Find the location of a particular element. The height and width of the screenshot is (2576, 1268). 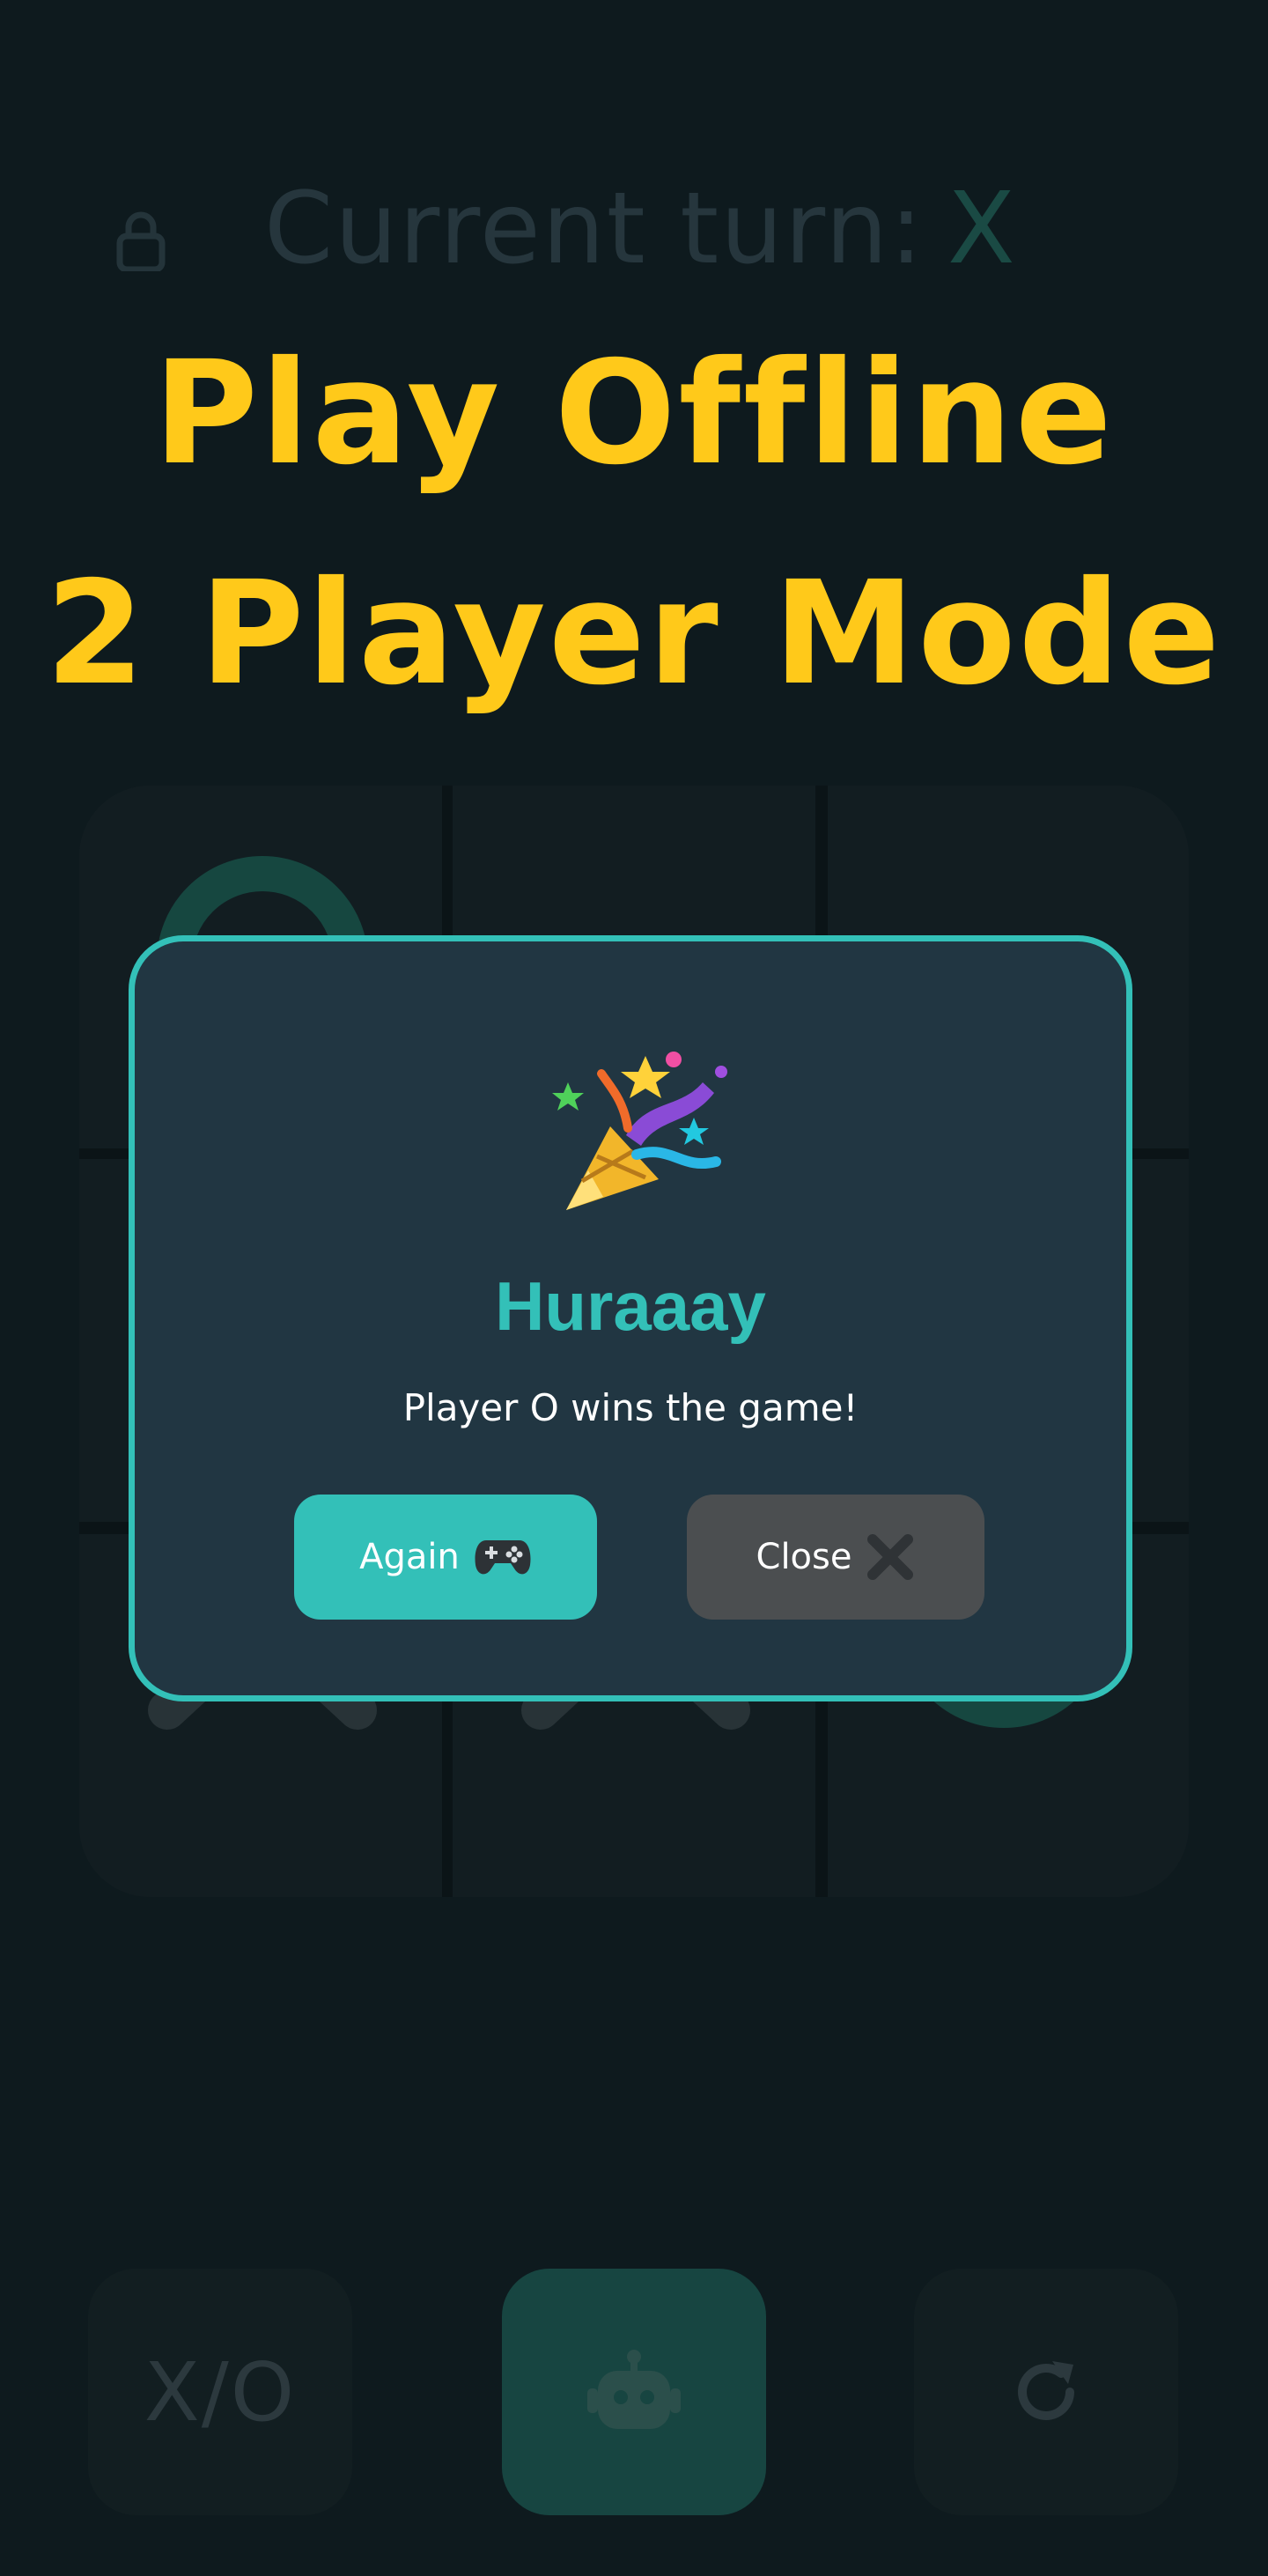

xo-toggle-button: X/O is located at coordinates (220, 2392).